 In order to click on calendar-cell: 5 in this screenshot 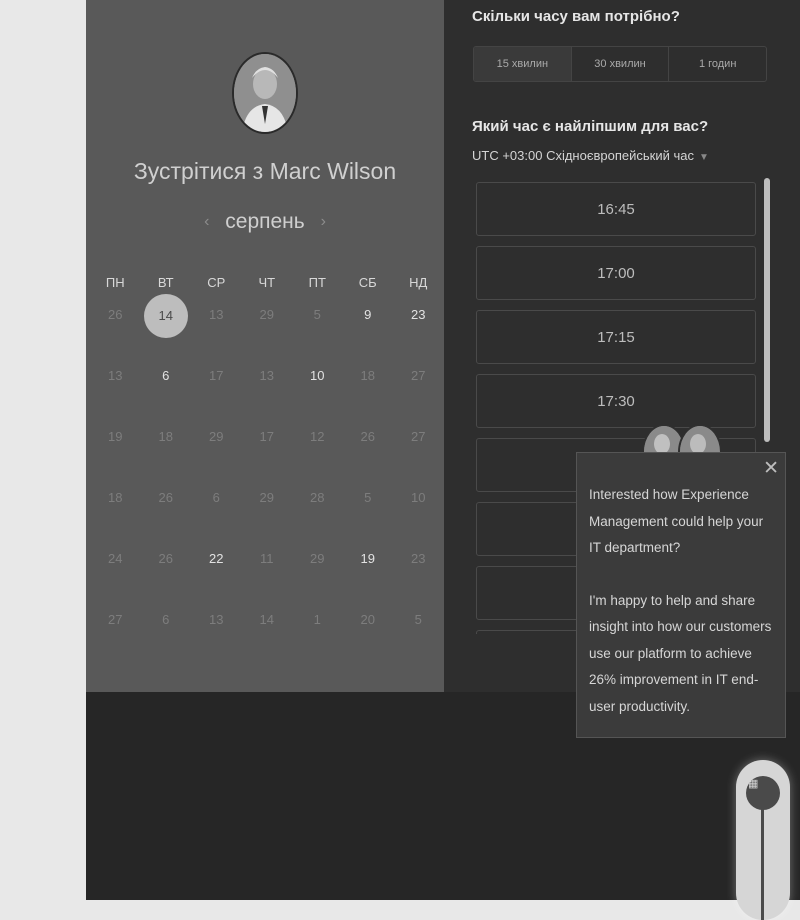, I will do `click(317, 326)`.